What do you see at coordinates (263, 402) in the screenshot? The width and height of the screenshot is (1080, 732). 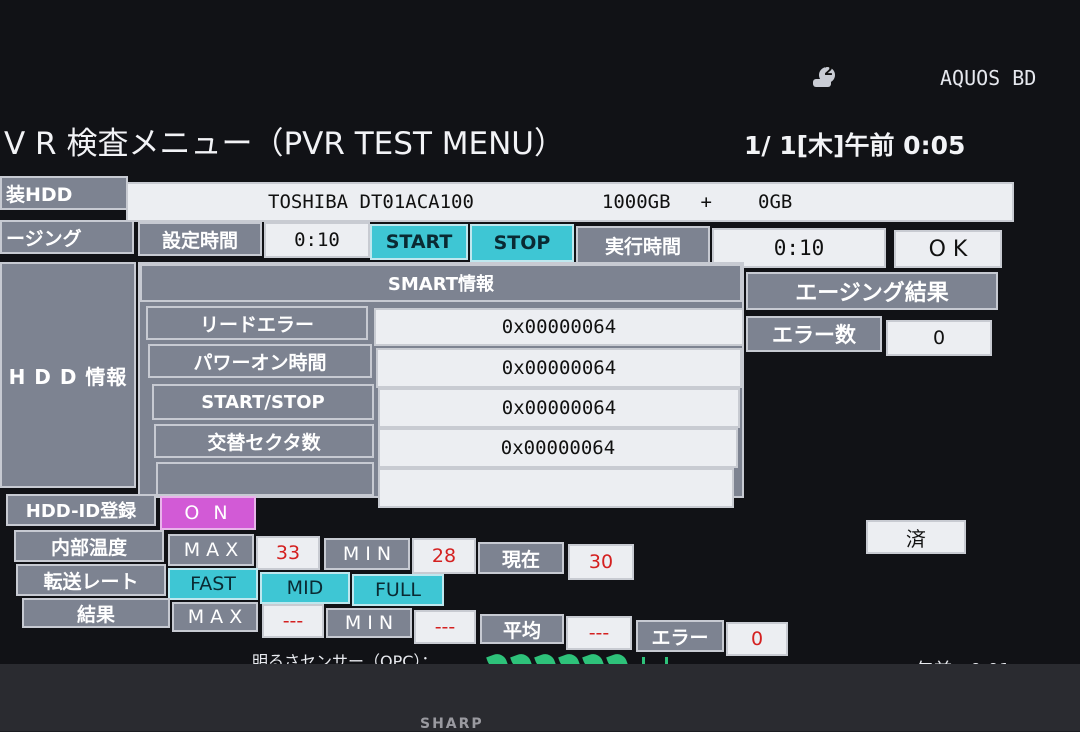 I see `start-stop-label: START/STOP` at bounding box center [263, 402].